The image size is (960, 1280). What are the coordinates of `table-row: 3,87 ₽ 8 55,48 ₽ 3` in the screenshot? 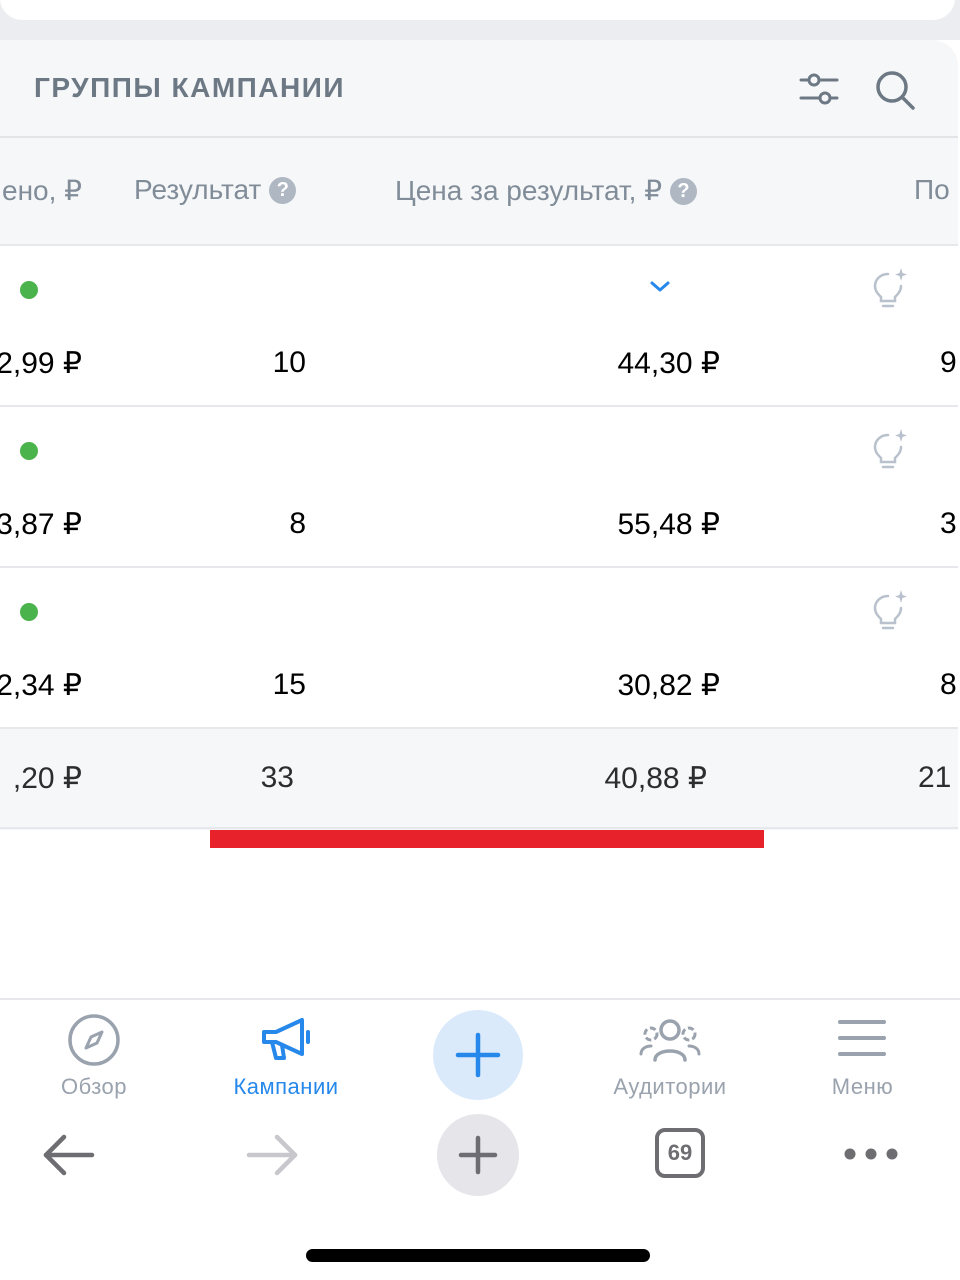 It's located at (479, 487).